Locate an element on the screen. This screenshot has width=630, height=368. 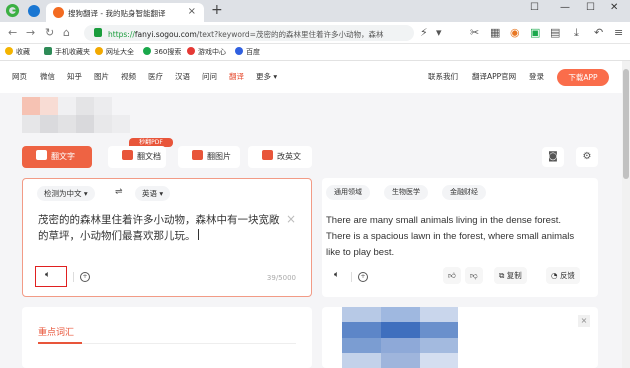
text-icon is located at coordinates (41, 155).